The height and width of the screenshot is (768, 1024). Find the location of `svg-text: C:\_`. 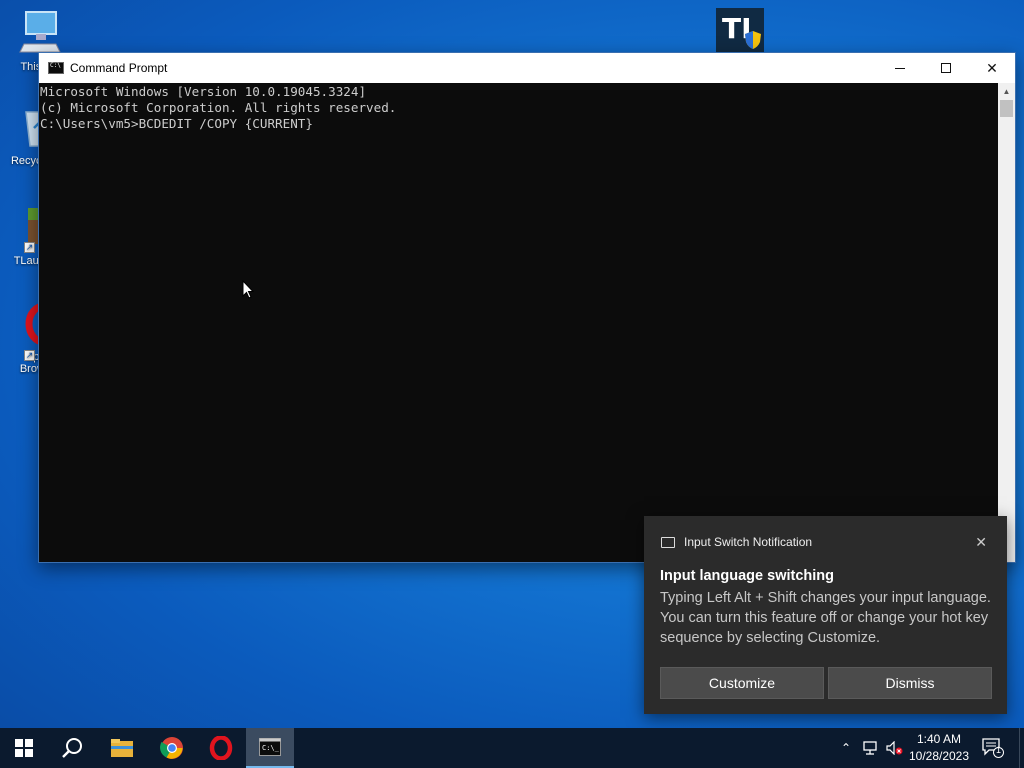

svg-text: C:\_ is located at coordinates (271, 748).